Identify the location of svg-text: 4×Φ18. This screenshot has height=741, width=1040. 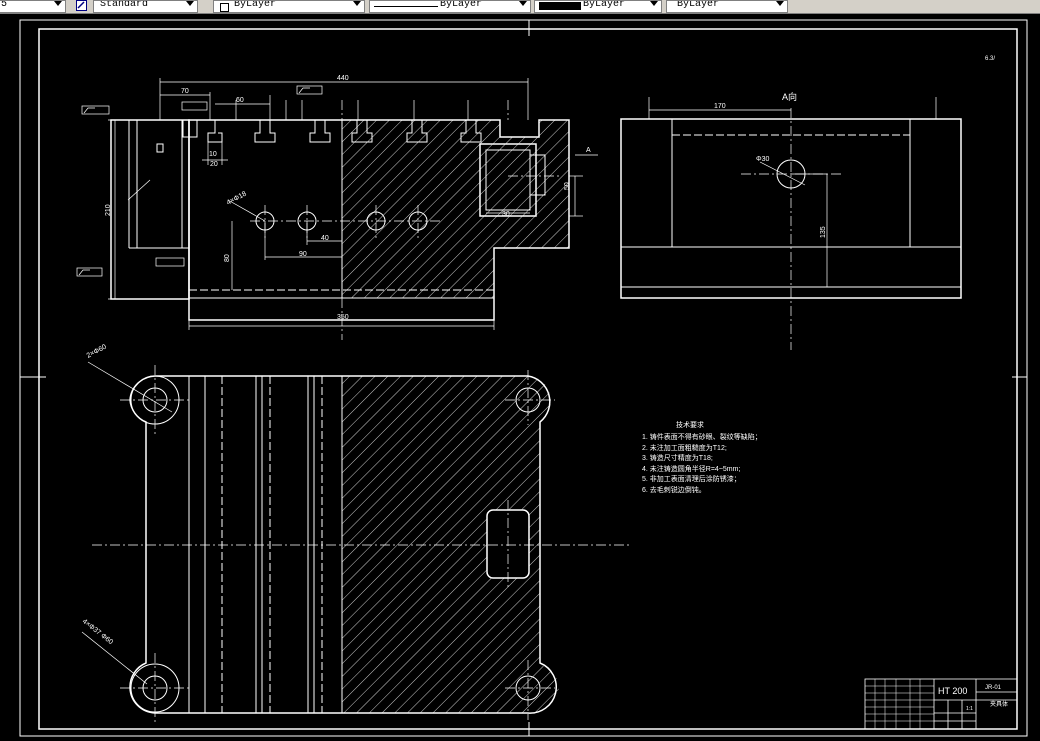
(237, 199).